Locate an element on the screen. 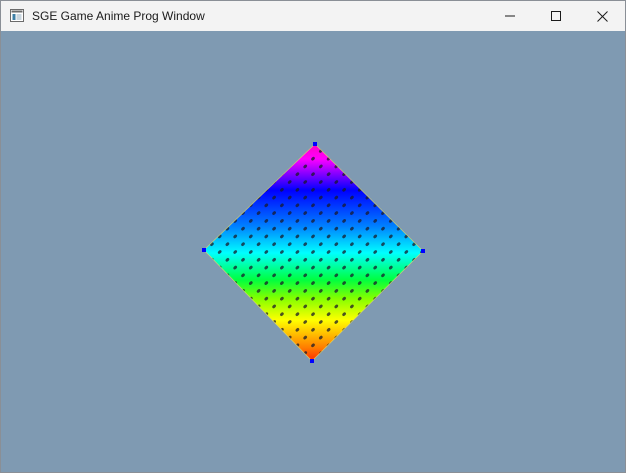 The height and width of the screenshot is (473, 626). minimize-icon is located at coordinates (510, 16).